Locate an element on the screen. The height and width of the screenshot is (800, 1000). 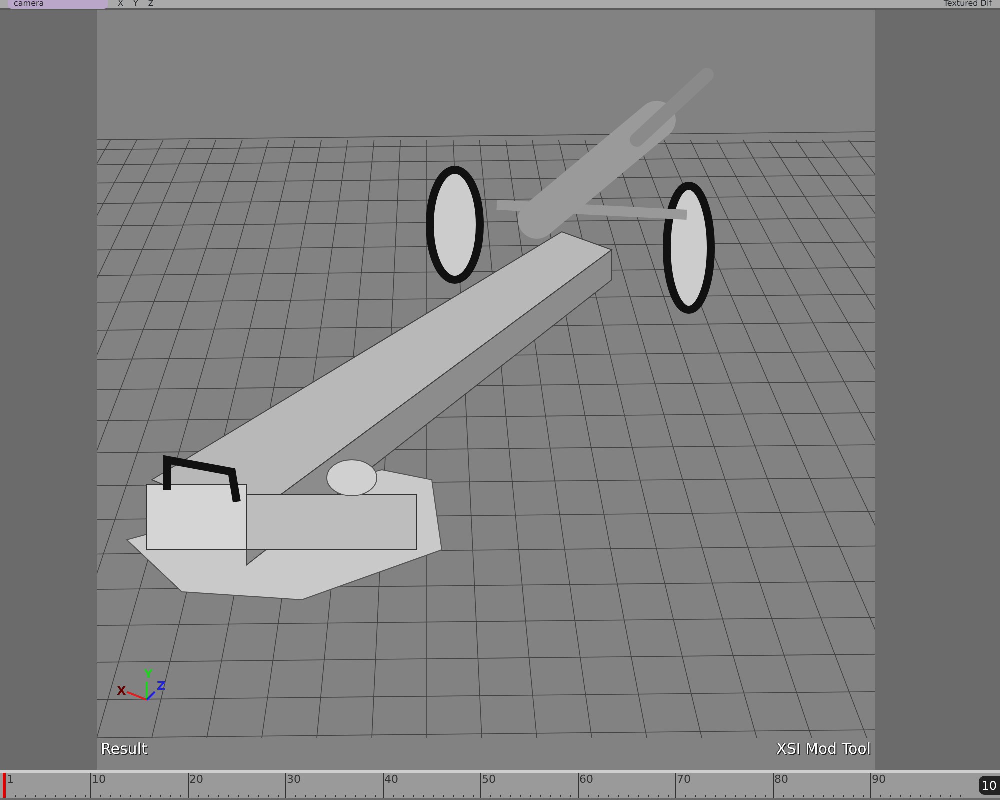
axis-label: Y is located at coordinates (148, 674).